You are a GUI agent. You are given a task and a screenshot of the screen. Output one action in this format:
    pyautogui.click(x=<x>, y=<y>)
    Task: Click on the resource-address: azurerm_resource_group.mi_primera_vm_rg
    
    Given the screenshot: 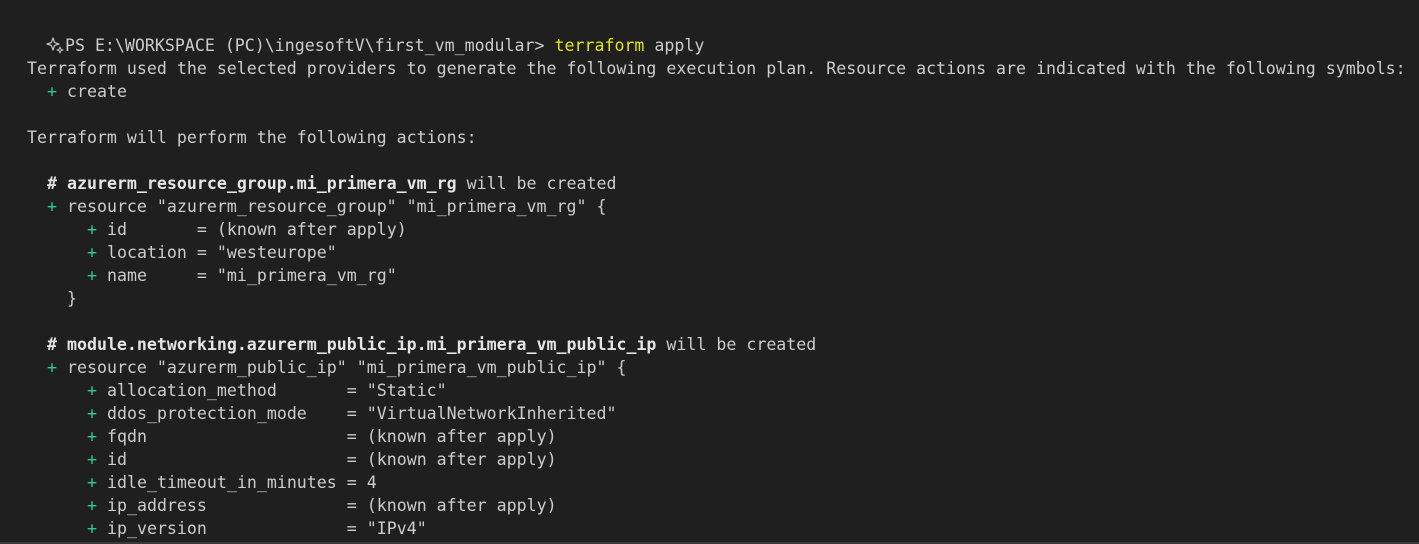 What is the action you would take?
    pyautogui.click(x=261, y=183)
    